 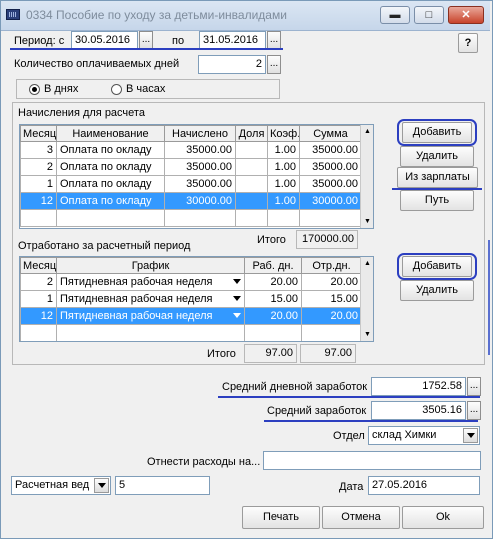 I want to click on accrual-sum: 30000.00, so click(x=330, y=201).